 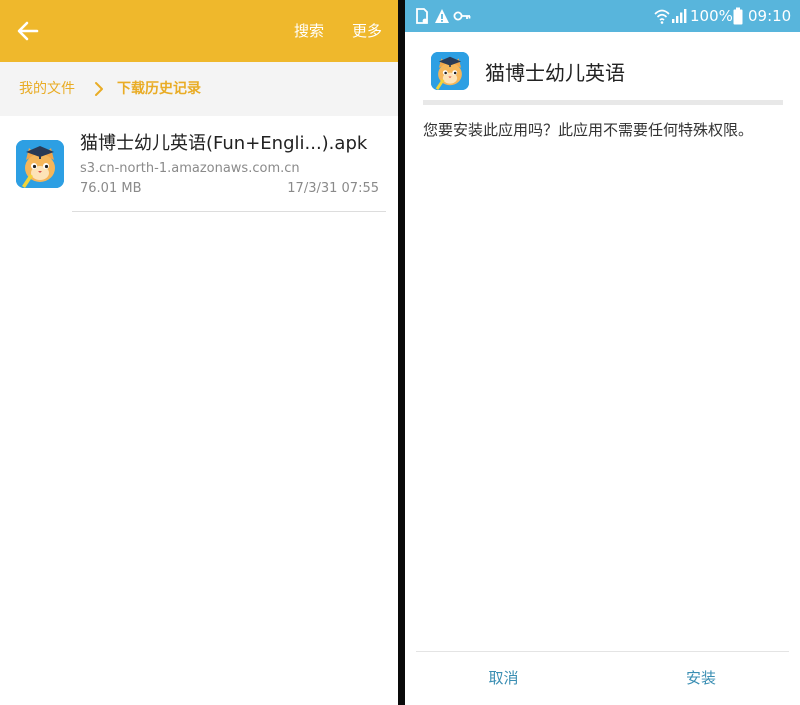 What do you see at coordinates (159, 89) in the screenshot?
I see `breadcrumb-download-history: 下载历史记录` at bounding box center [159, 89].